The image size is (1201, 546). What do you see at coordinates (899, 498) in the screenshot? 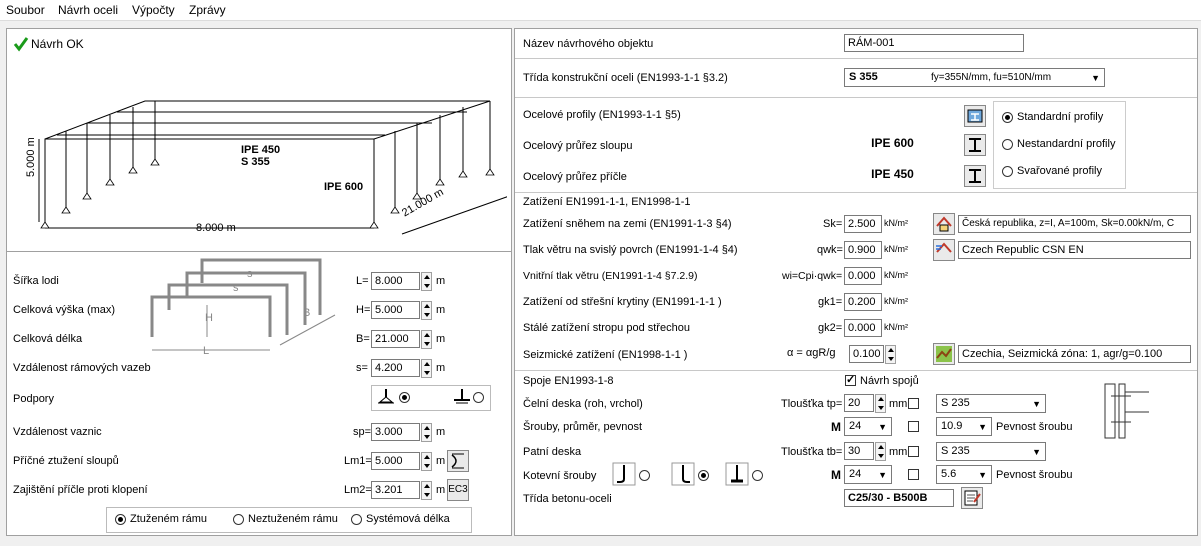
I see `concrete-input: C25/30 - B500B` at bounding box center [899, 498].